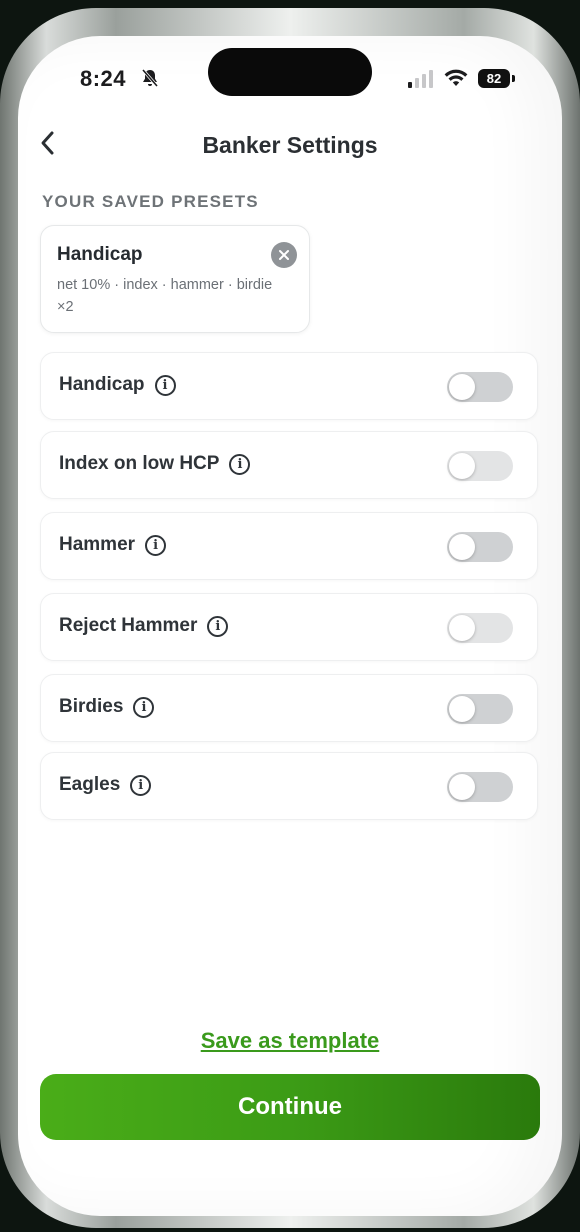 The width and height of the screenshot is (580, 1232). I want to click on setting-label: Handicap, so click(102, 384).